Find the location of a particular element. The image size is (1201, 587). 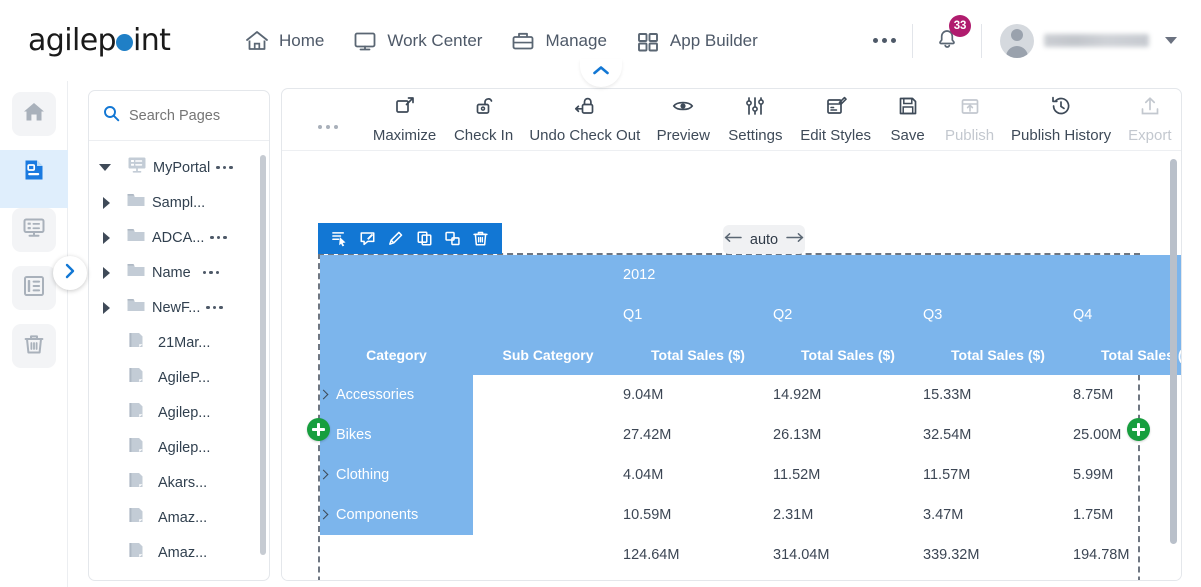

save-button: Save is located at coordinates (908, 119).